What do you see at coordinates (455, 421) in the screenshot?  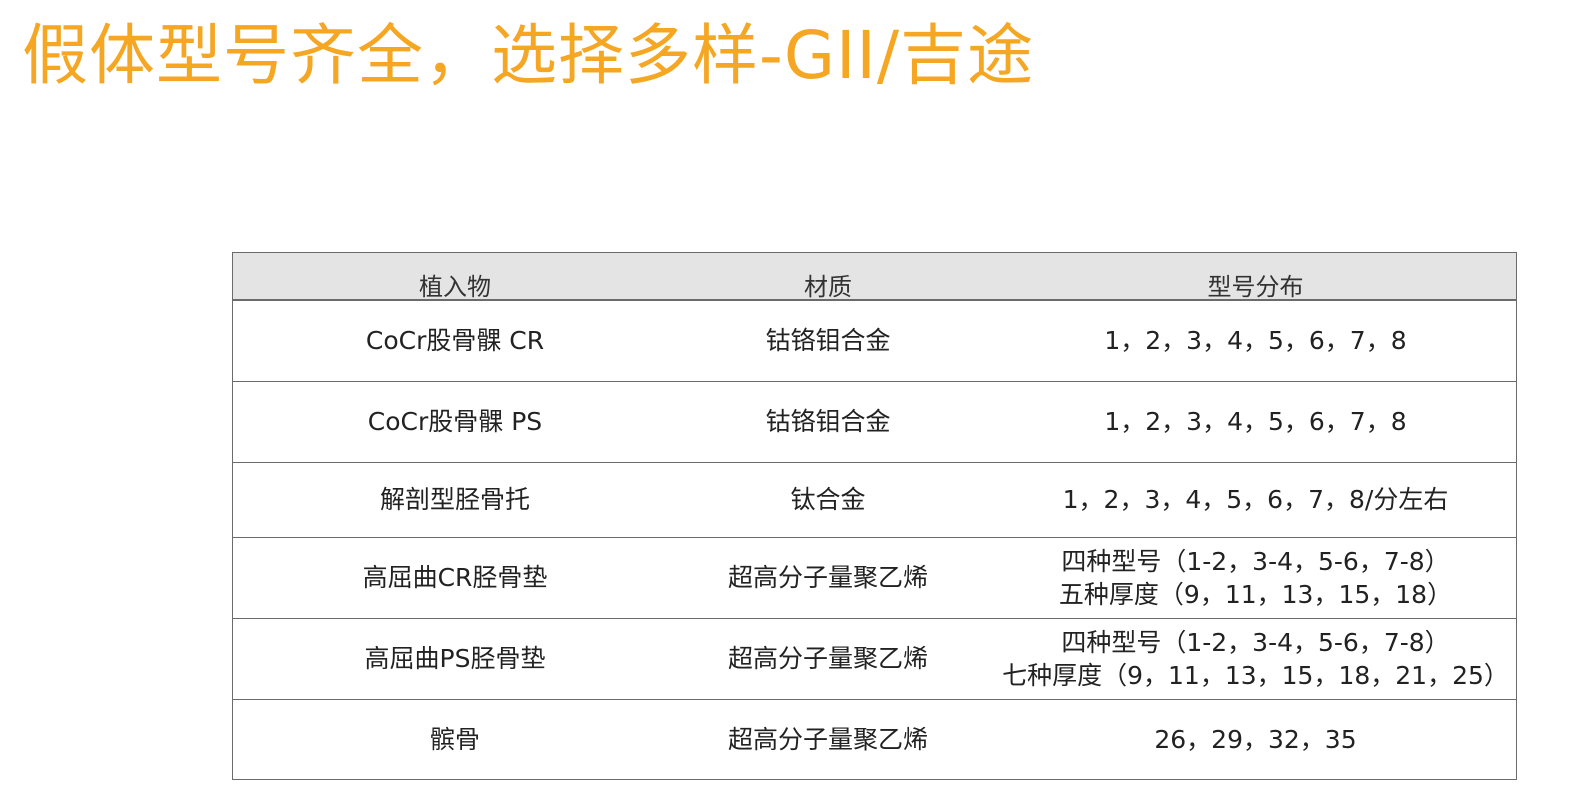 I see `implant-cell: CoCr股骨髁 PS` at bounding box center [455, 421].